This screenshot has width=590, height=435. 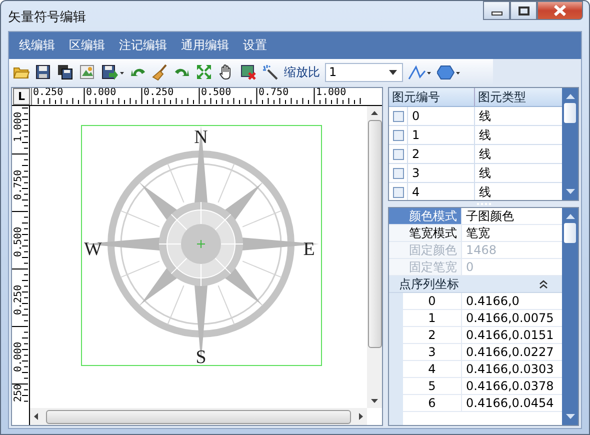 I want to click on property-name: 颜色模式, so click(x=425, y=216).